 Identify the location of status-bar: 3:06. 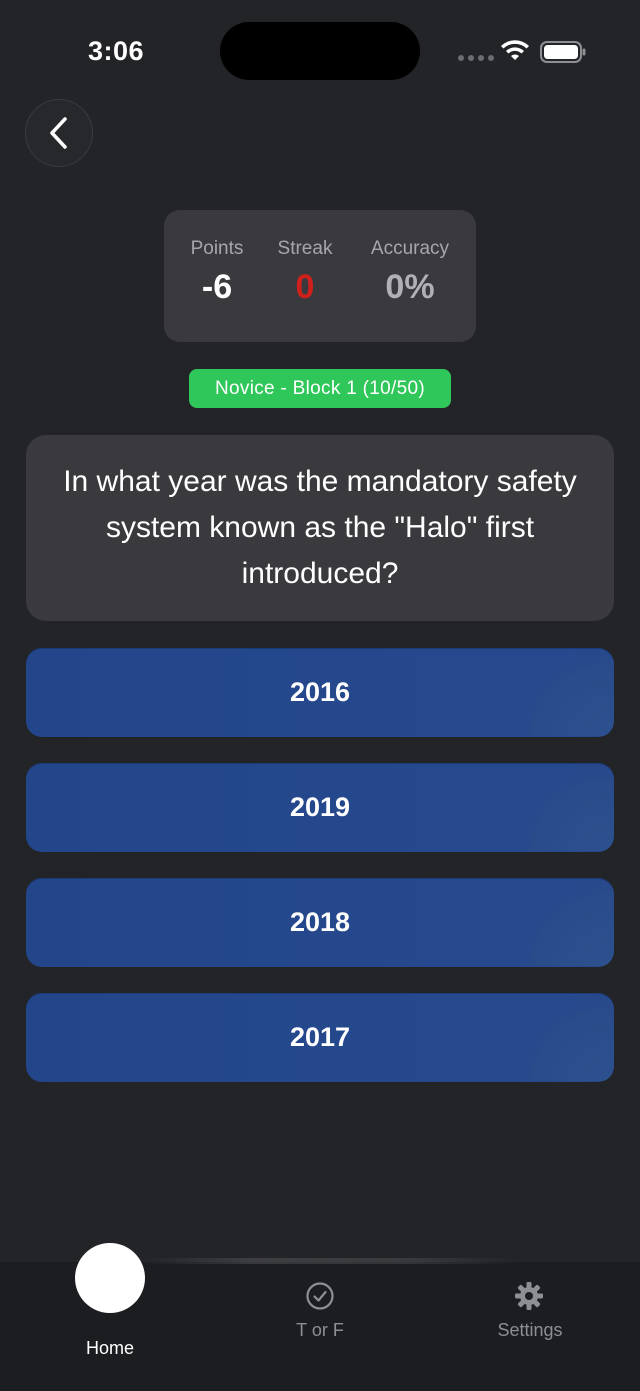
(320, 50).